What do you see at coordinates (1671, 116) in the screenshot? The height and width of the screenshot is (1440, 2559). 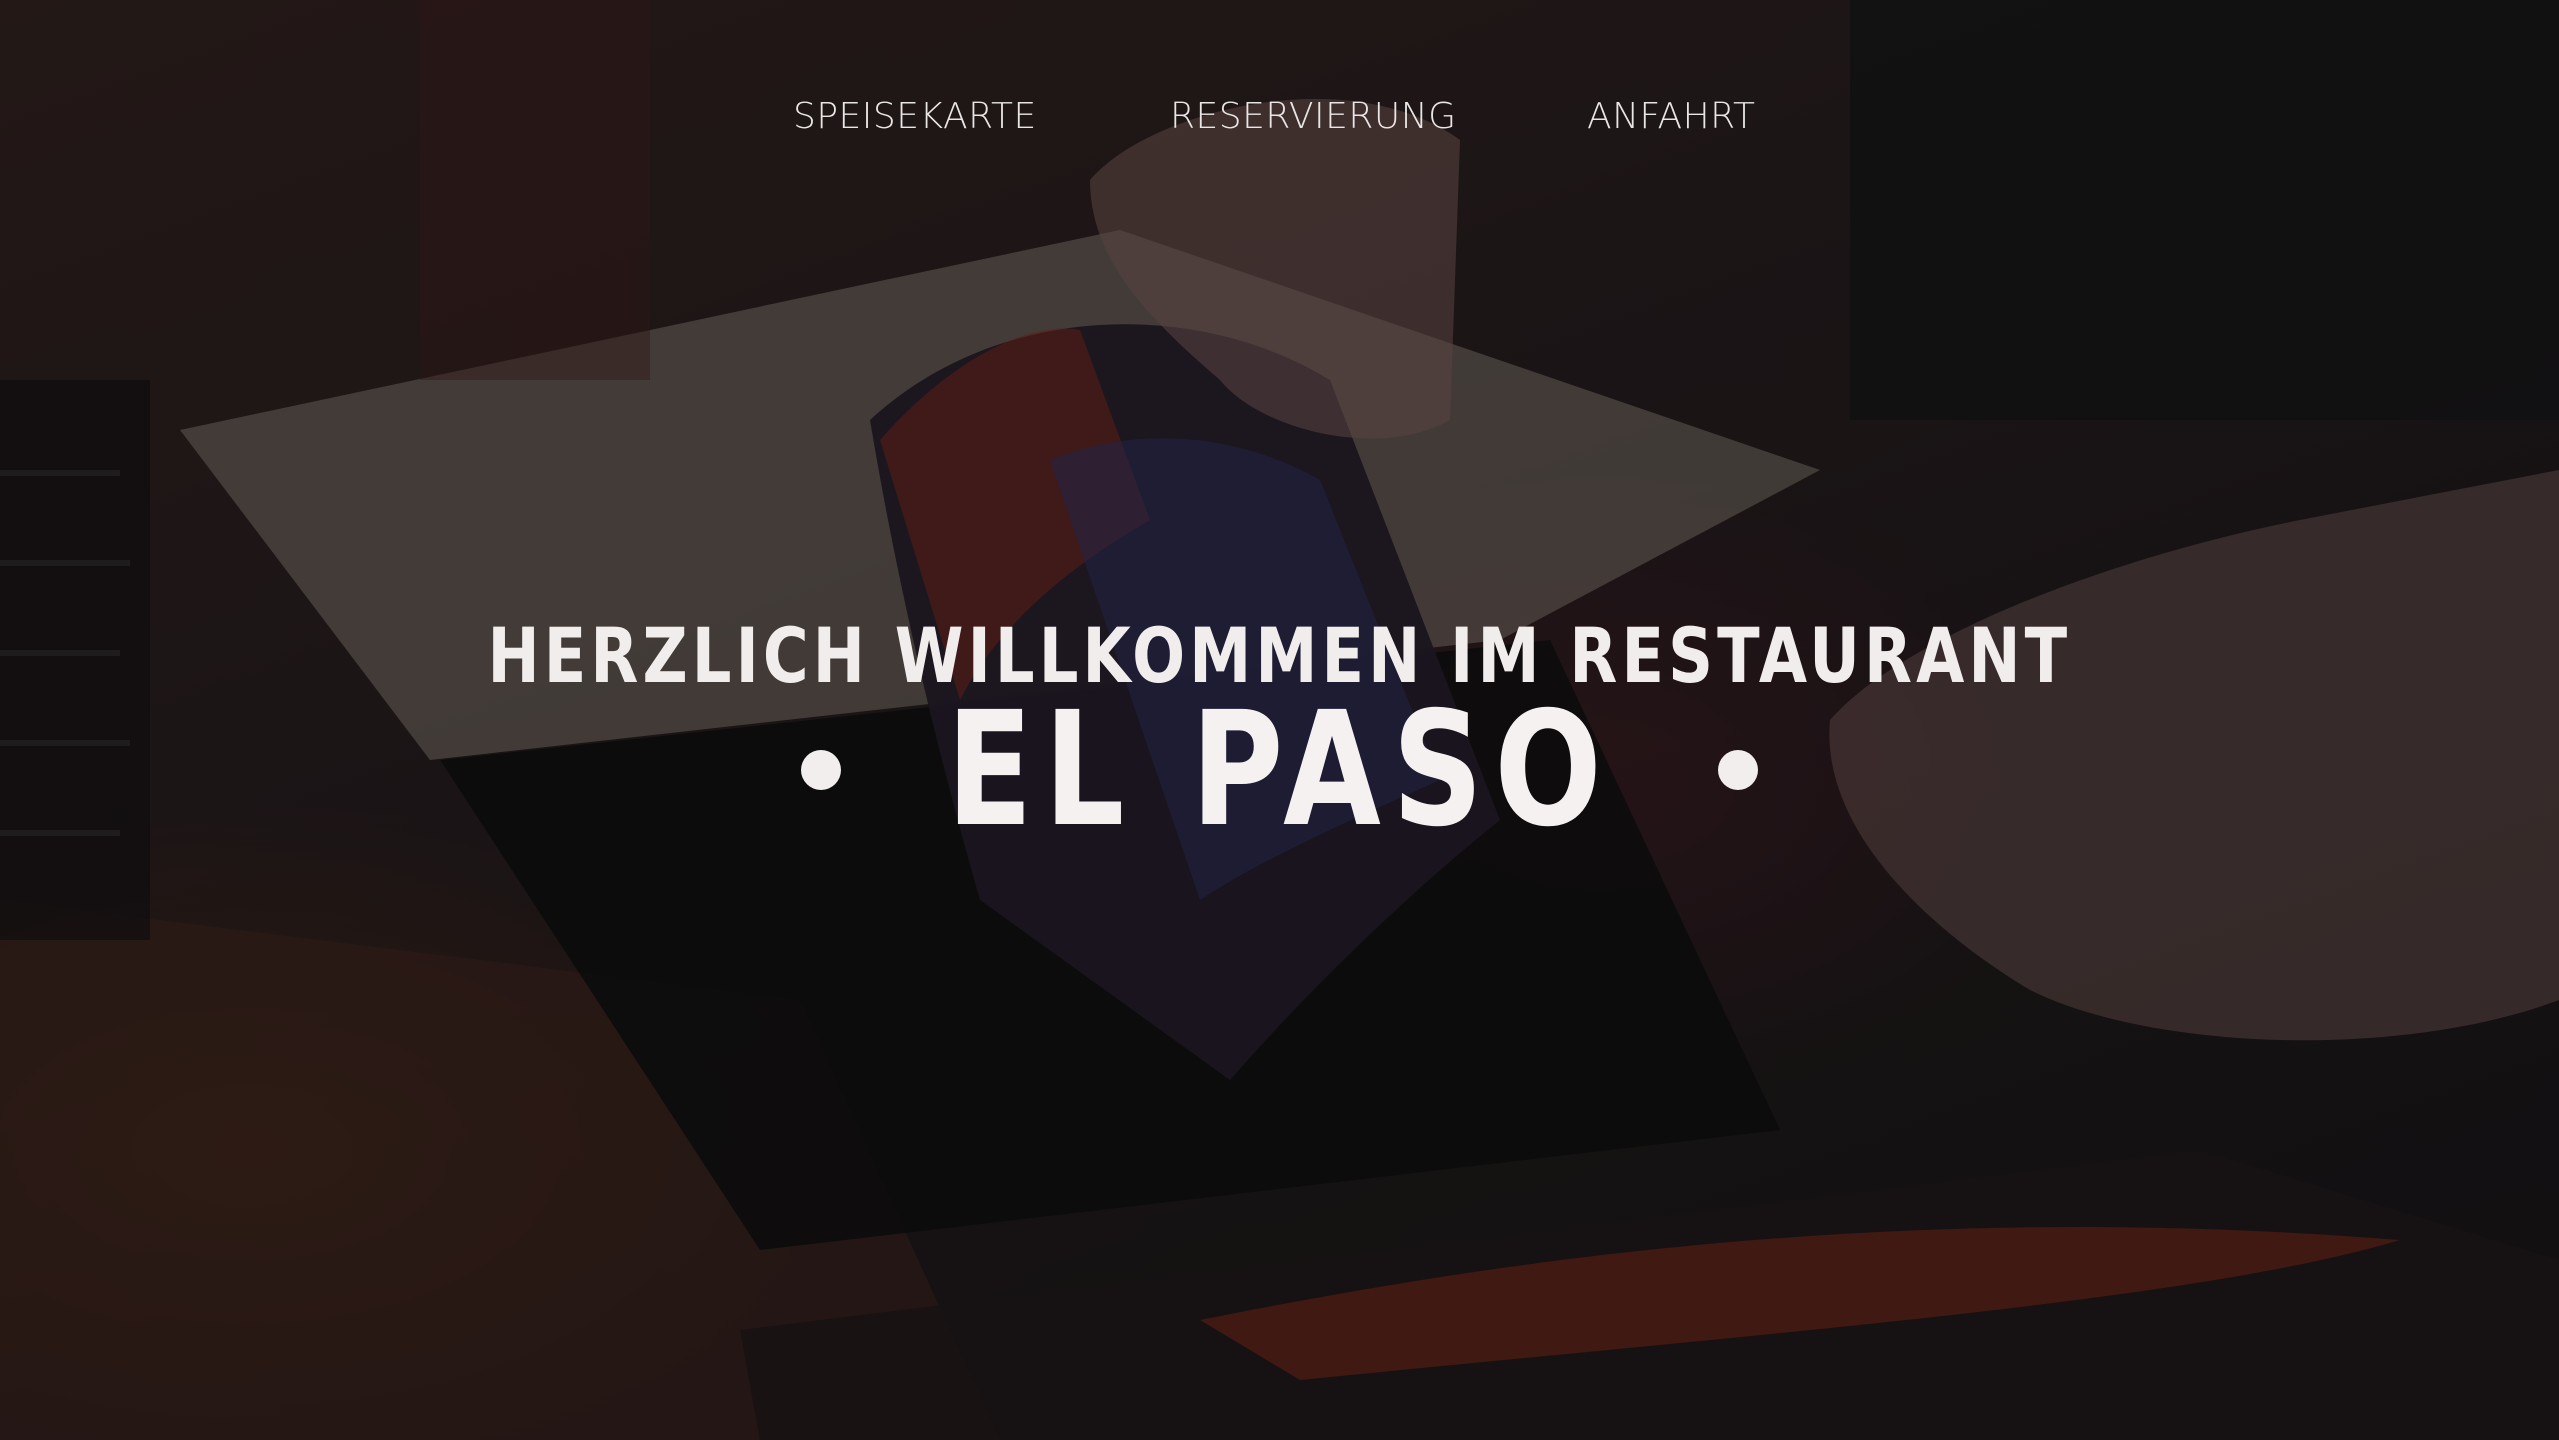 I see `nav-item-anfahrt: ANFAHRT` at bounding box center [1671, 116].